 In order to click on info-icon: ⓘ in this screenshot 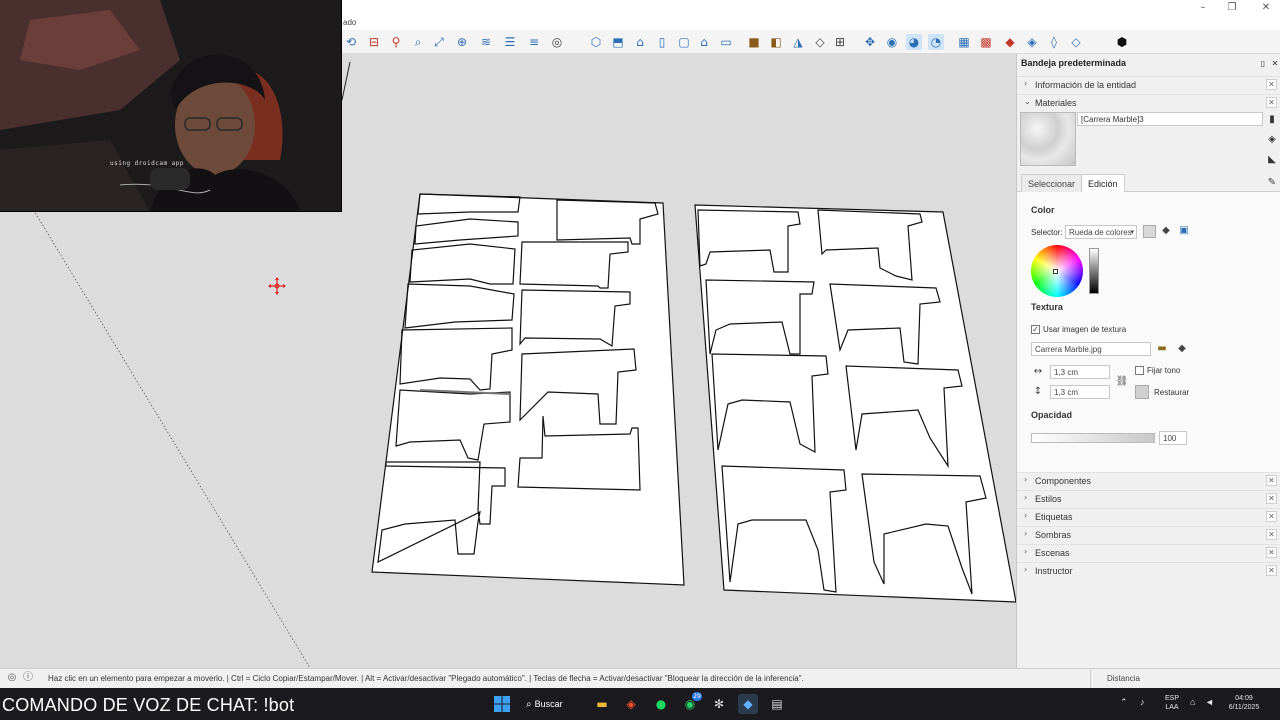, I will do `click(28, 678)`.